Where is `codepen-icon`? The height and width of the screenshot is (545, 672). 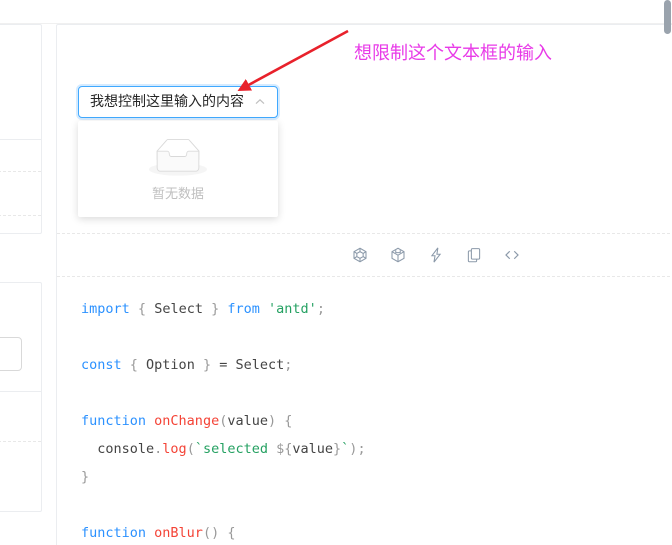
codepen-icon is located at coordinates (398, 255).